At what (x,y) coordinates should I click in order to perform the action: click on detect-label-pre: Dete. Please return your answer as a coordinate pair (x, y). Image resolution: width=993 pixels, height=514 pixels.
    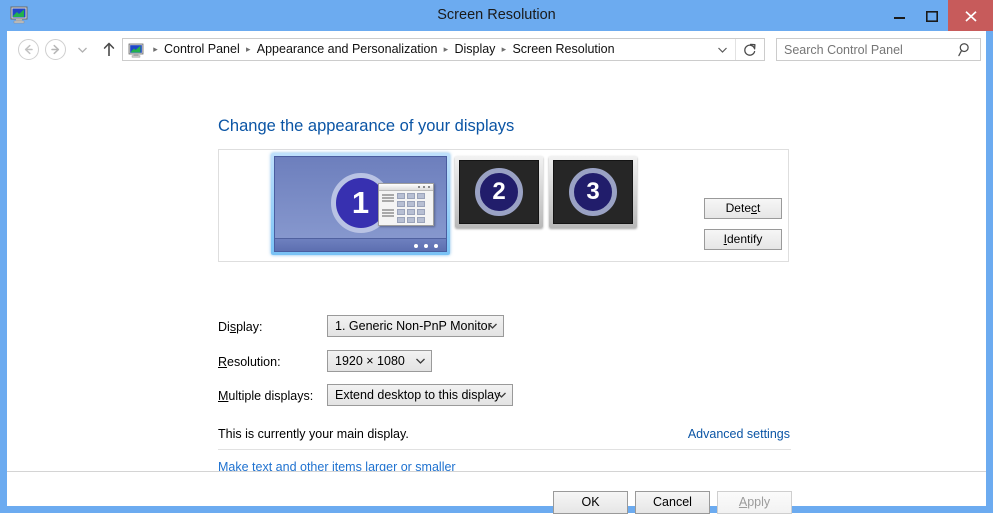
    Looking at the image, I should click on (738, 208).